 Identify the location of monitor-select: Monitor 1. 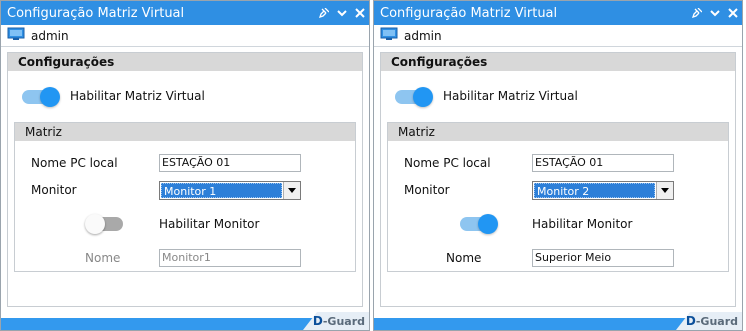
(230, 190).